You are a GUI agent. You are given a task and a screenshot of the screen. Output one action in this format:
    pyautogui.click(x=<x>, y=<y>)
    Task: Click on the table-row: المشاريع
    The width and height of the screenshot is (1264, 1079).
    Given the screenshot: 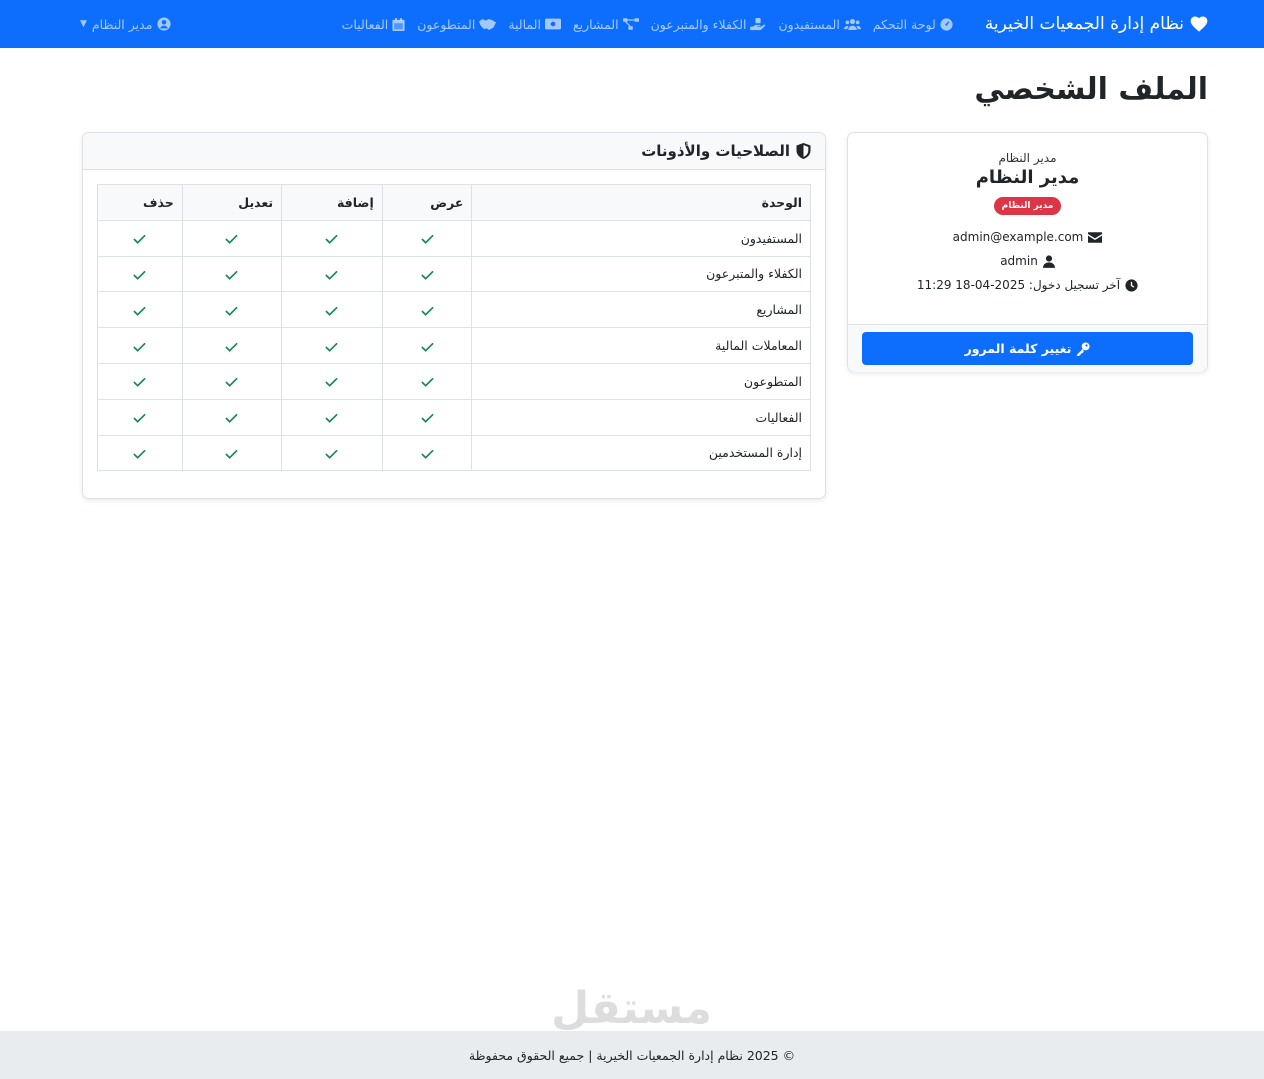 What is the action you would take?
    pyautogui.click(x=454, y=310)
    